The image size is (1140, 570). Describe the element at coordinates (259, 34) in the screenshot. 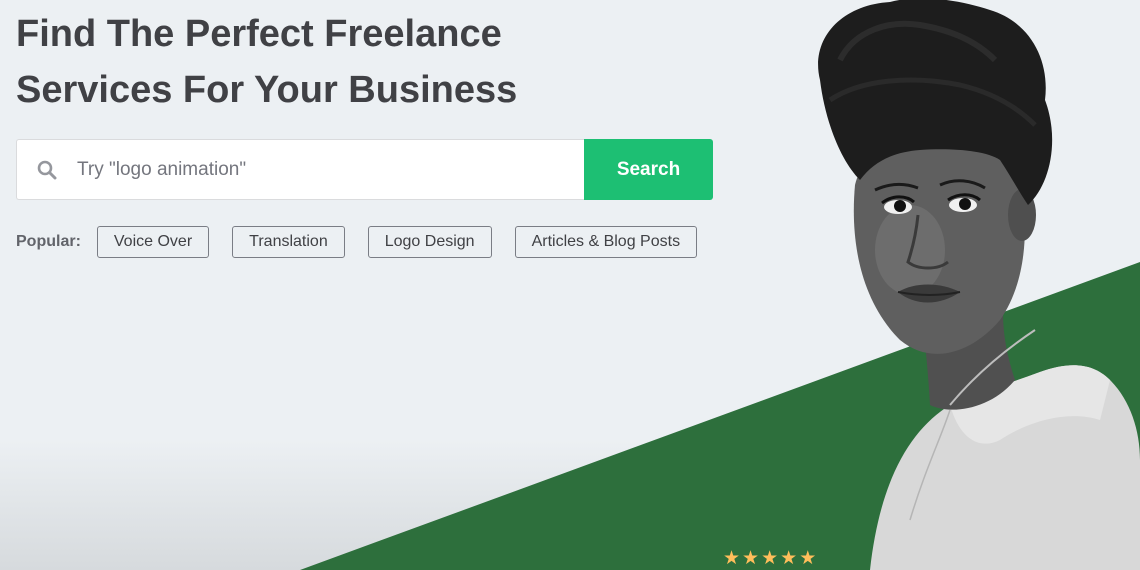

I see `title-line-1: Find The Perfect Freelance` at that location.